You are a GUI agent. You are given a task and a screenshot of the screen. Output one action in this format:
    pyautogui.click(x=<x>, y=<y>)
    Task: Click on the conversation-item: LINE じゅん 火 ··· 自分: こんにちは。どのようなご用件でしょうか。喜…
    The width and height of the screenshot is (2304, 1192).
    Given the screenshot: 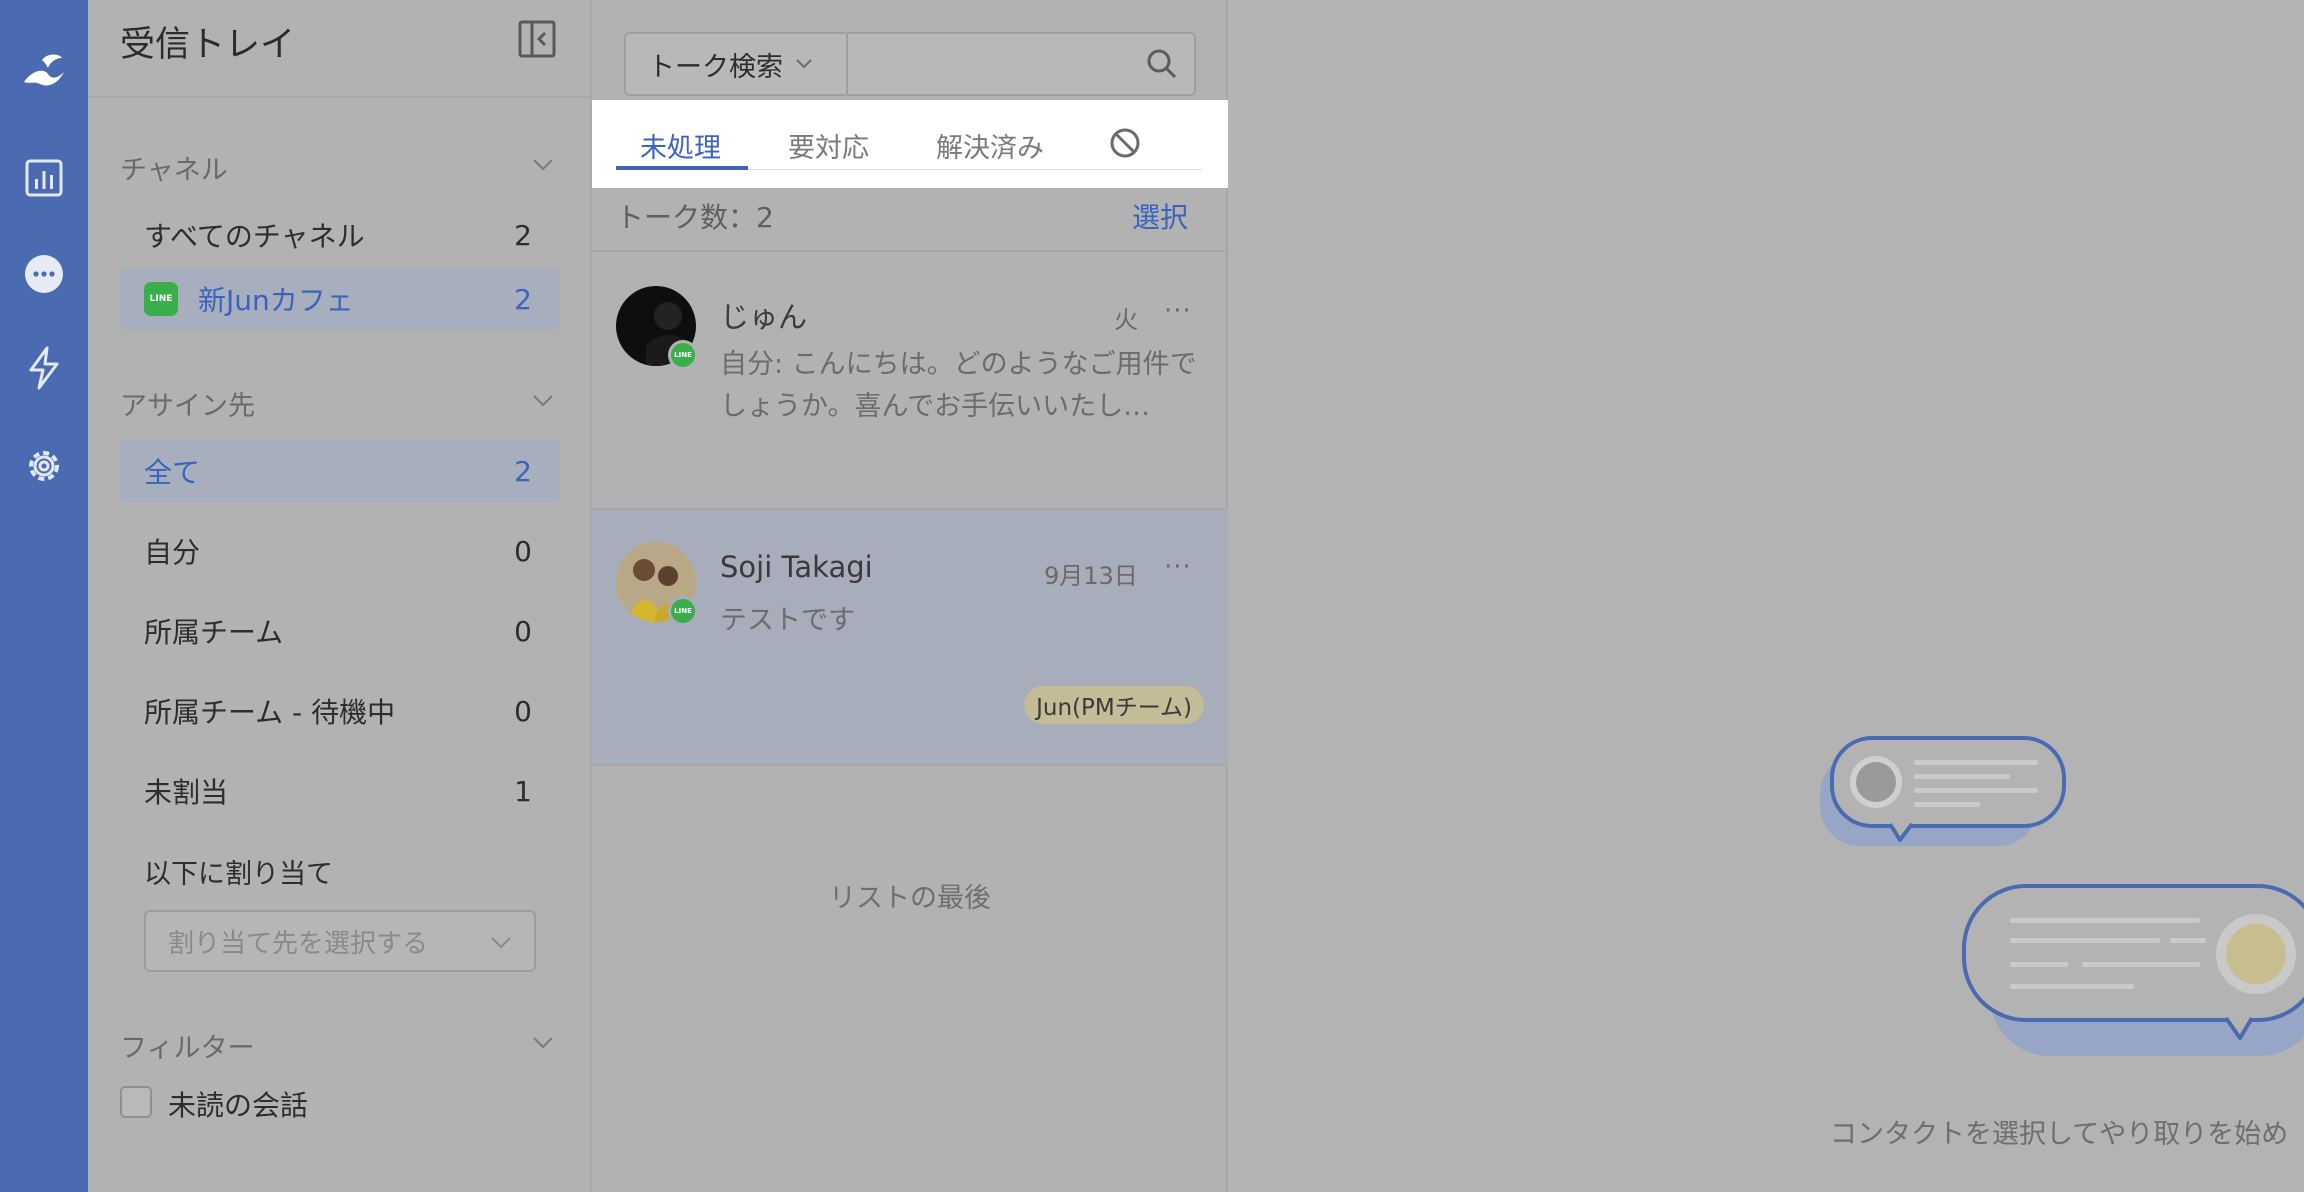 What is the action you would take?
    pyautogui.click(x=910, y=382)
    